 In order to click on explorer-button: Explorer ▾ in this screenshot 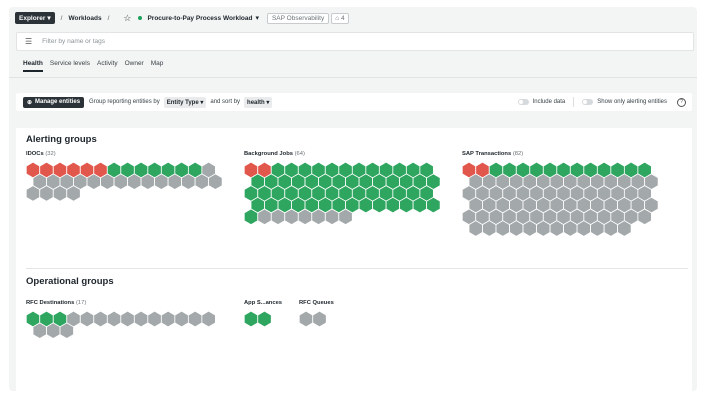, I will do `click(35, 18)`.